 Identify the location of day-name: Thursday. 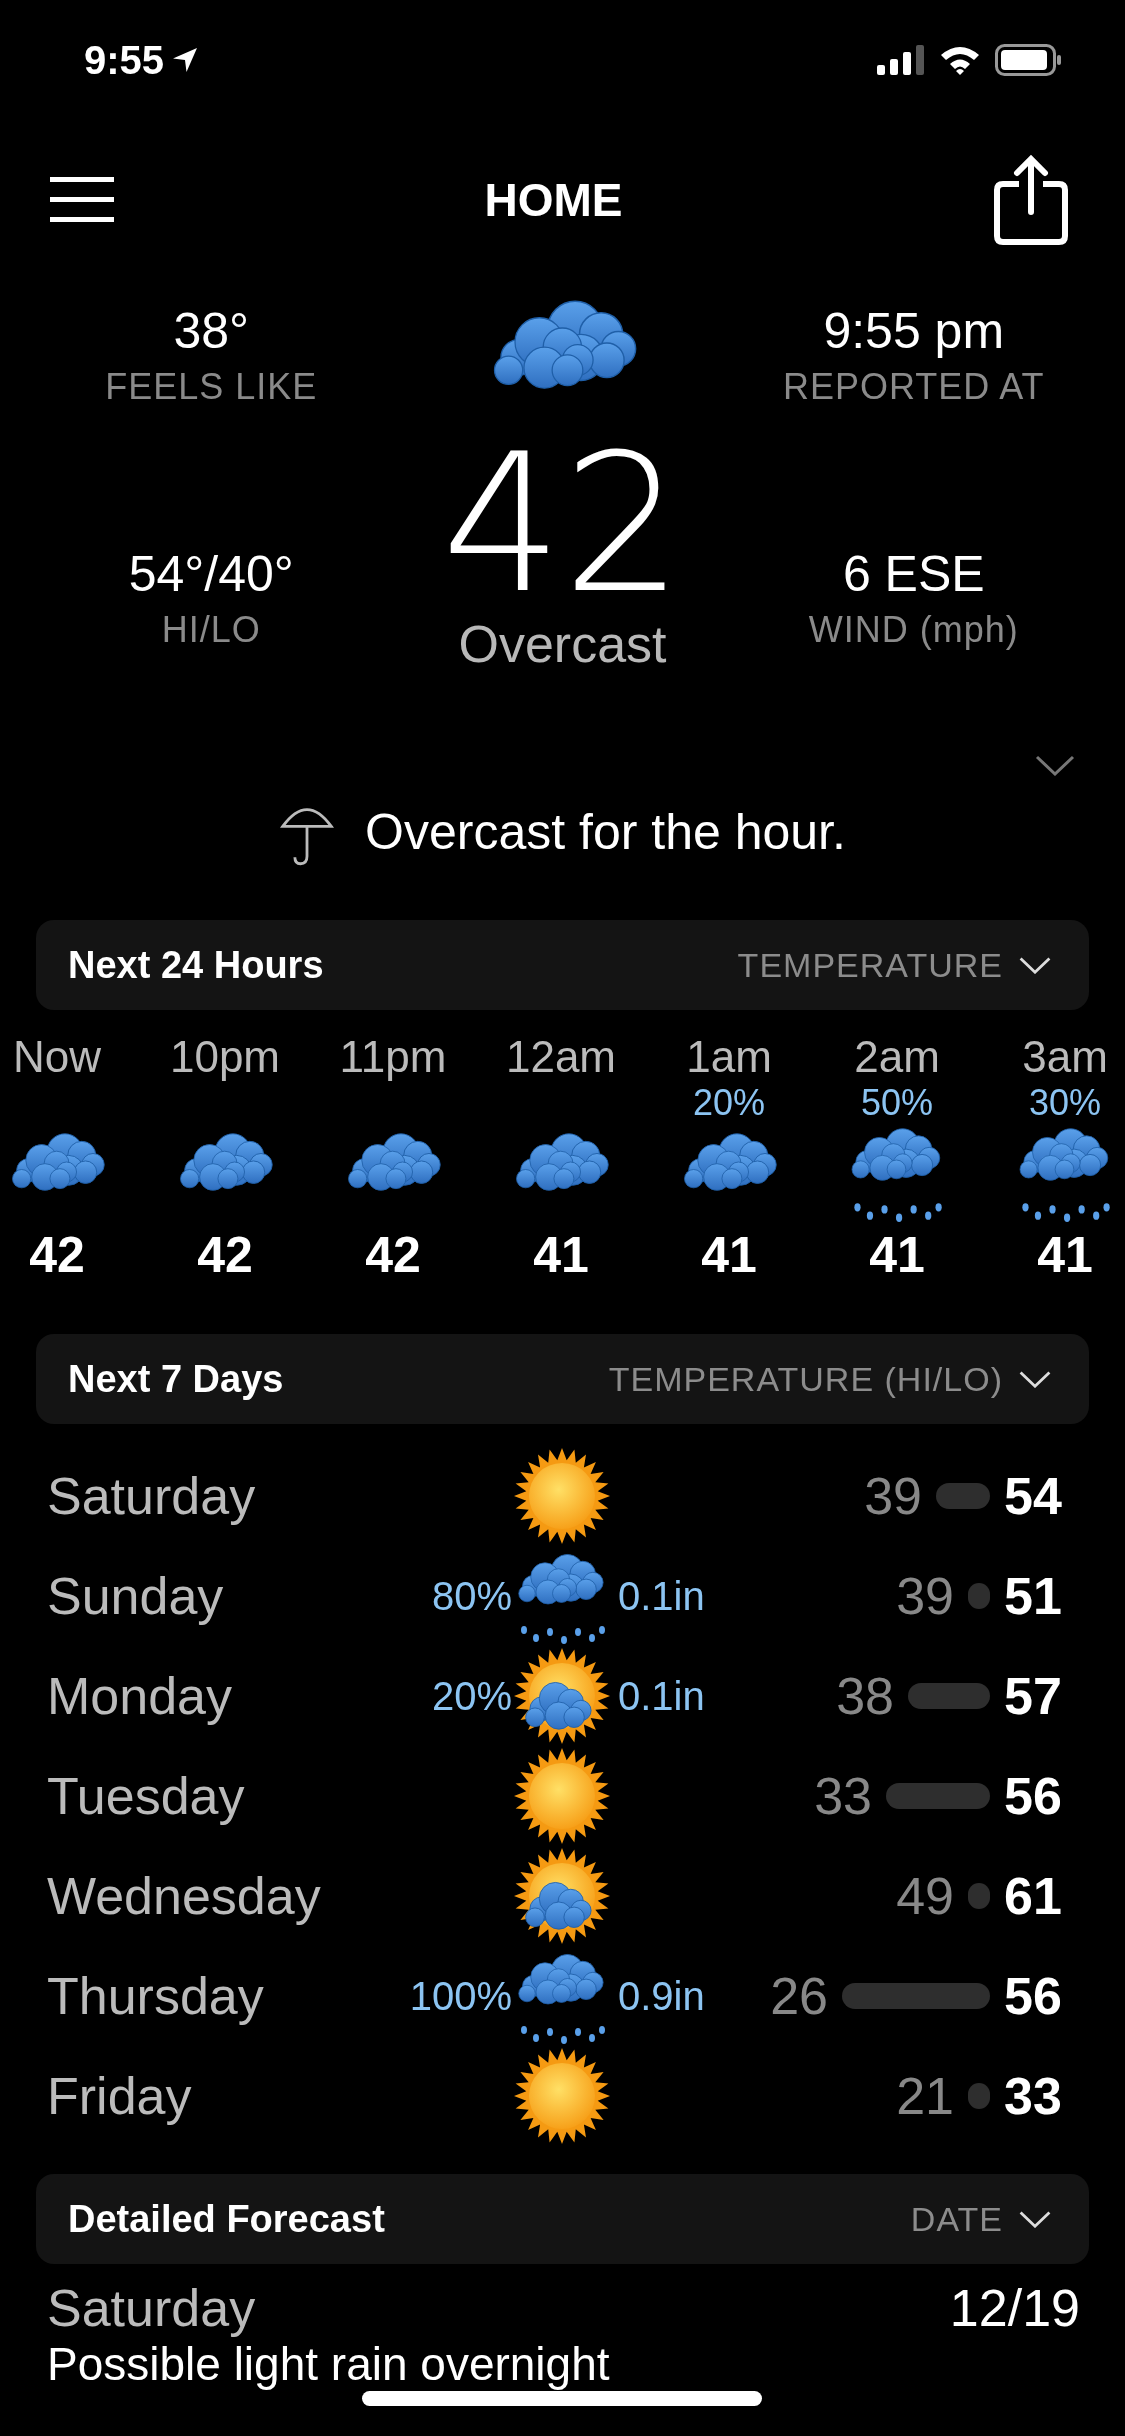
(156, 1996).